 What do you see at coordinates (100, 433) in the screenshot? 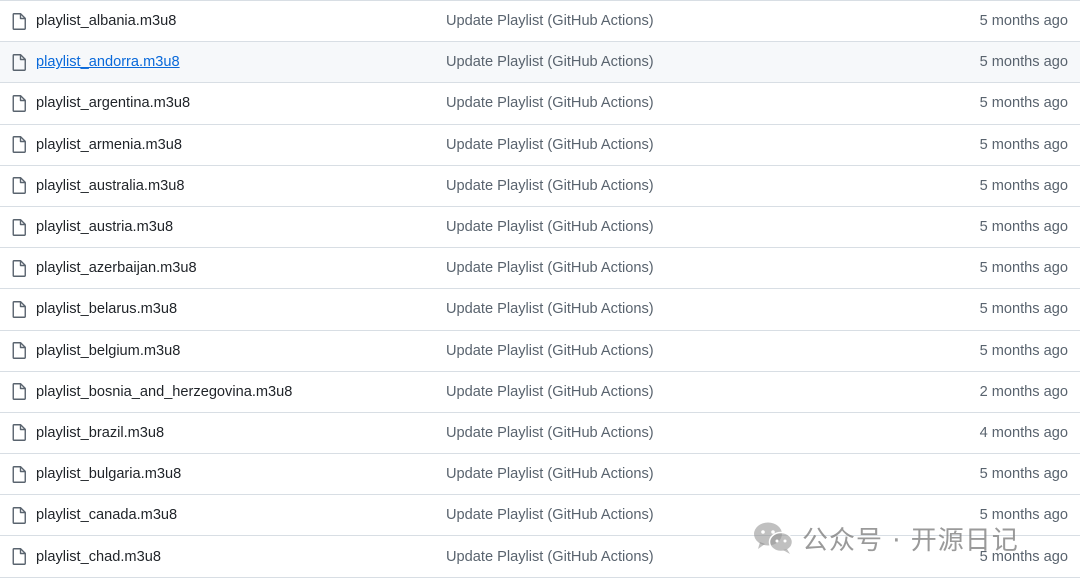
I see `file-name-link: playlist_brazil.m3u8` at bounding box center [100, 433].